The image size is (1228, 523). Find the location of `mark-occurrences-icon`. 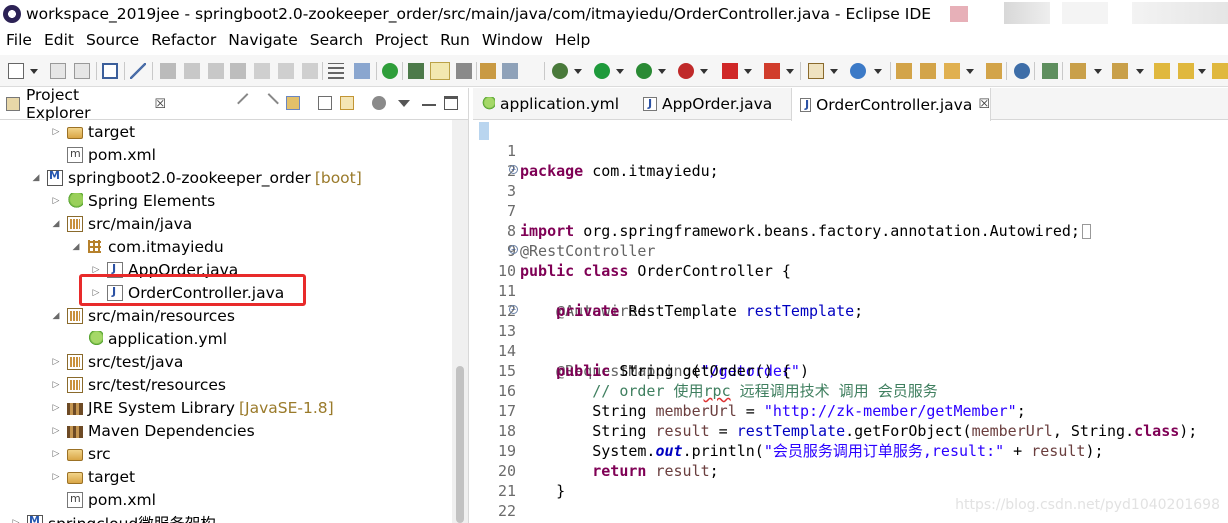

mark-occurrences-icon is located at coordinates (416, 71).